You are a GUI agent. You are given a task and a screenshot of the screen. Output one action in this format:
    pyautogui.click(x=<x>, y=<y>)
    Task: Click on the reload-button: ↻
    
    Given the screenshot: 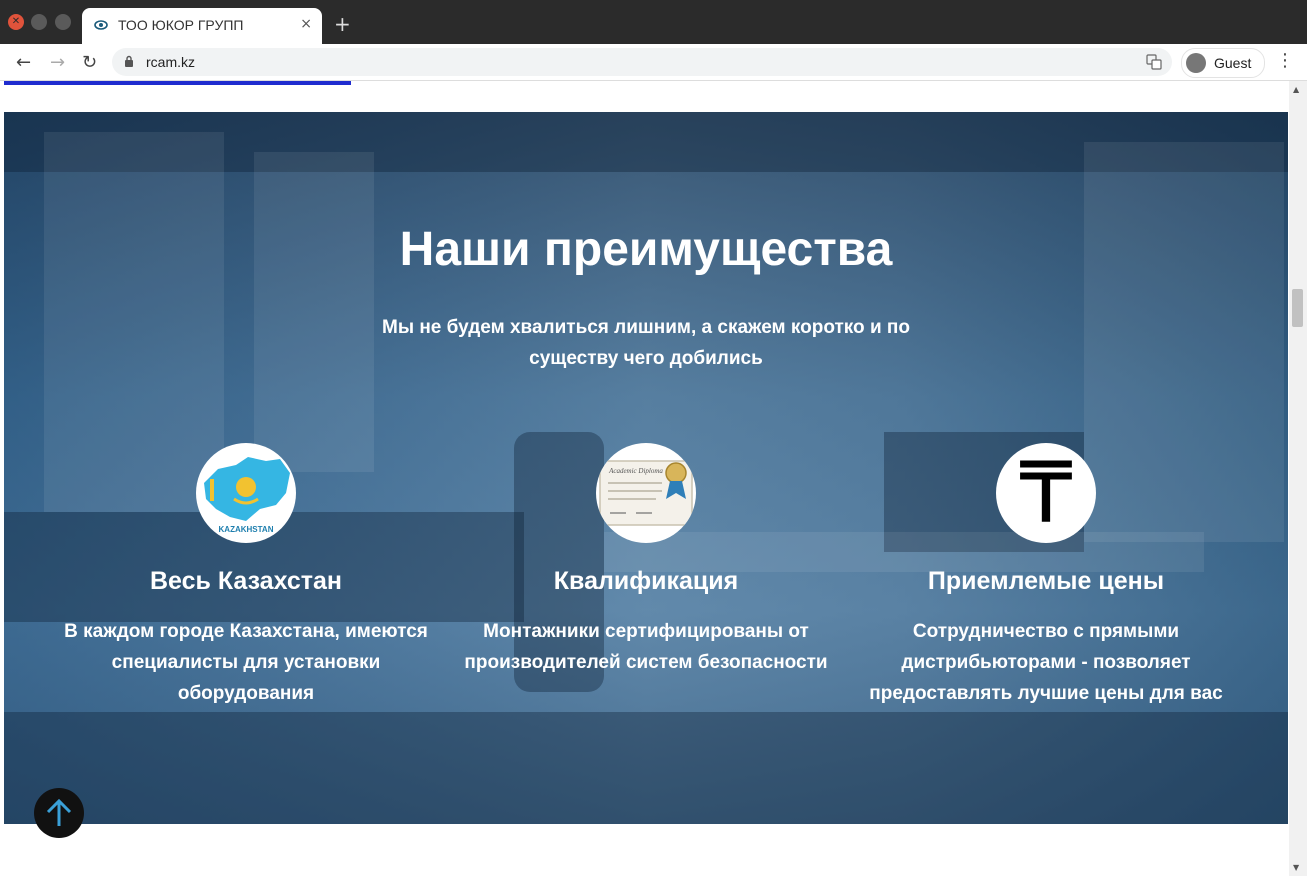 What is the action you would take?
    pyautogui.click(x=89, y=62)
    